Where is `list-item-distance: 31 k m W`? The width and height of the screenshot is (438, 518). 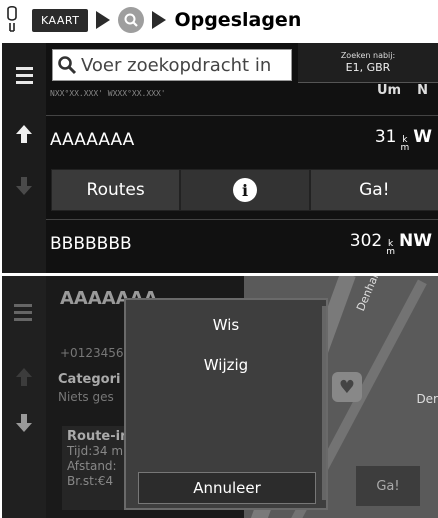
list-item-distance: 31 k m W is located at coordinates (403, 140).